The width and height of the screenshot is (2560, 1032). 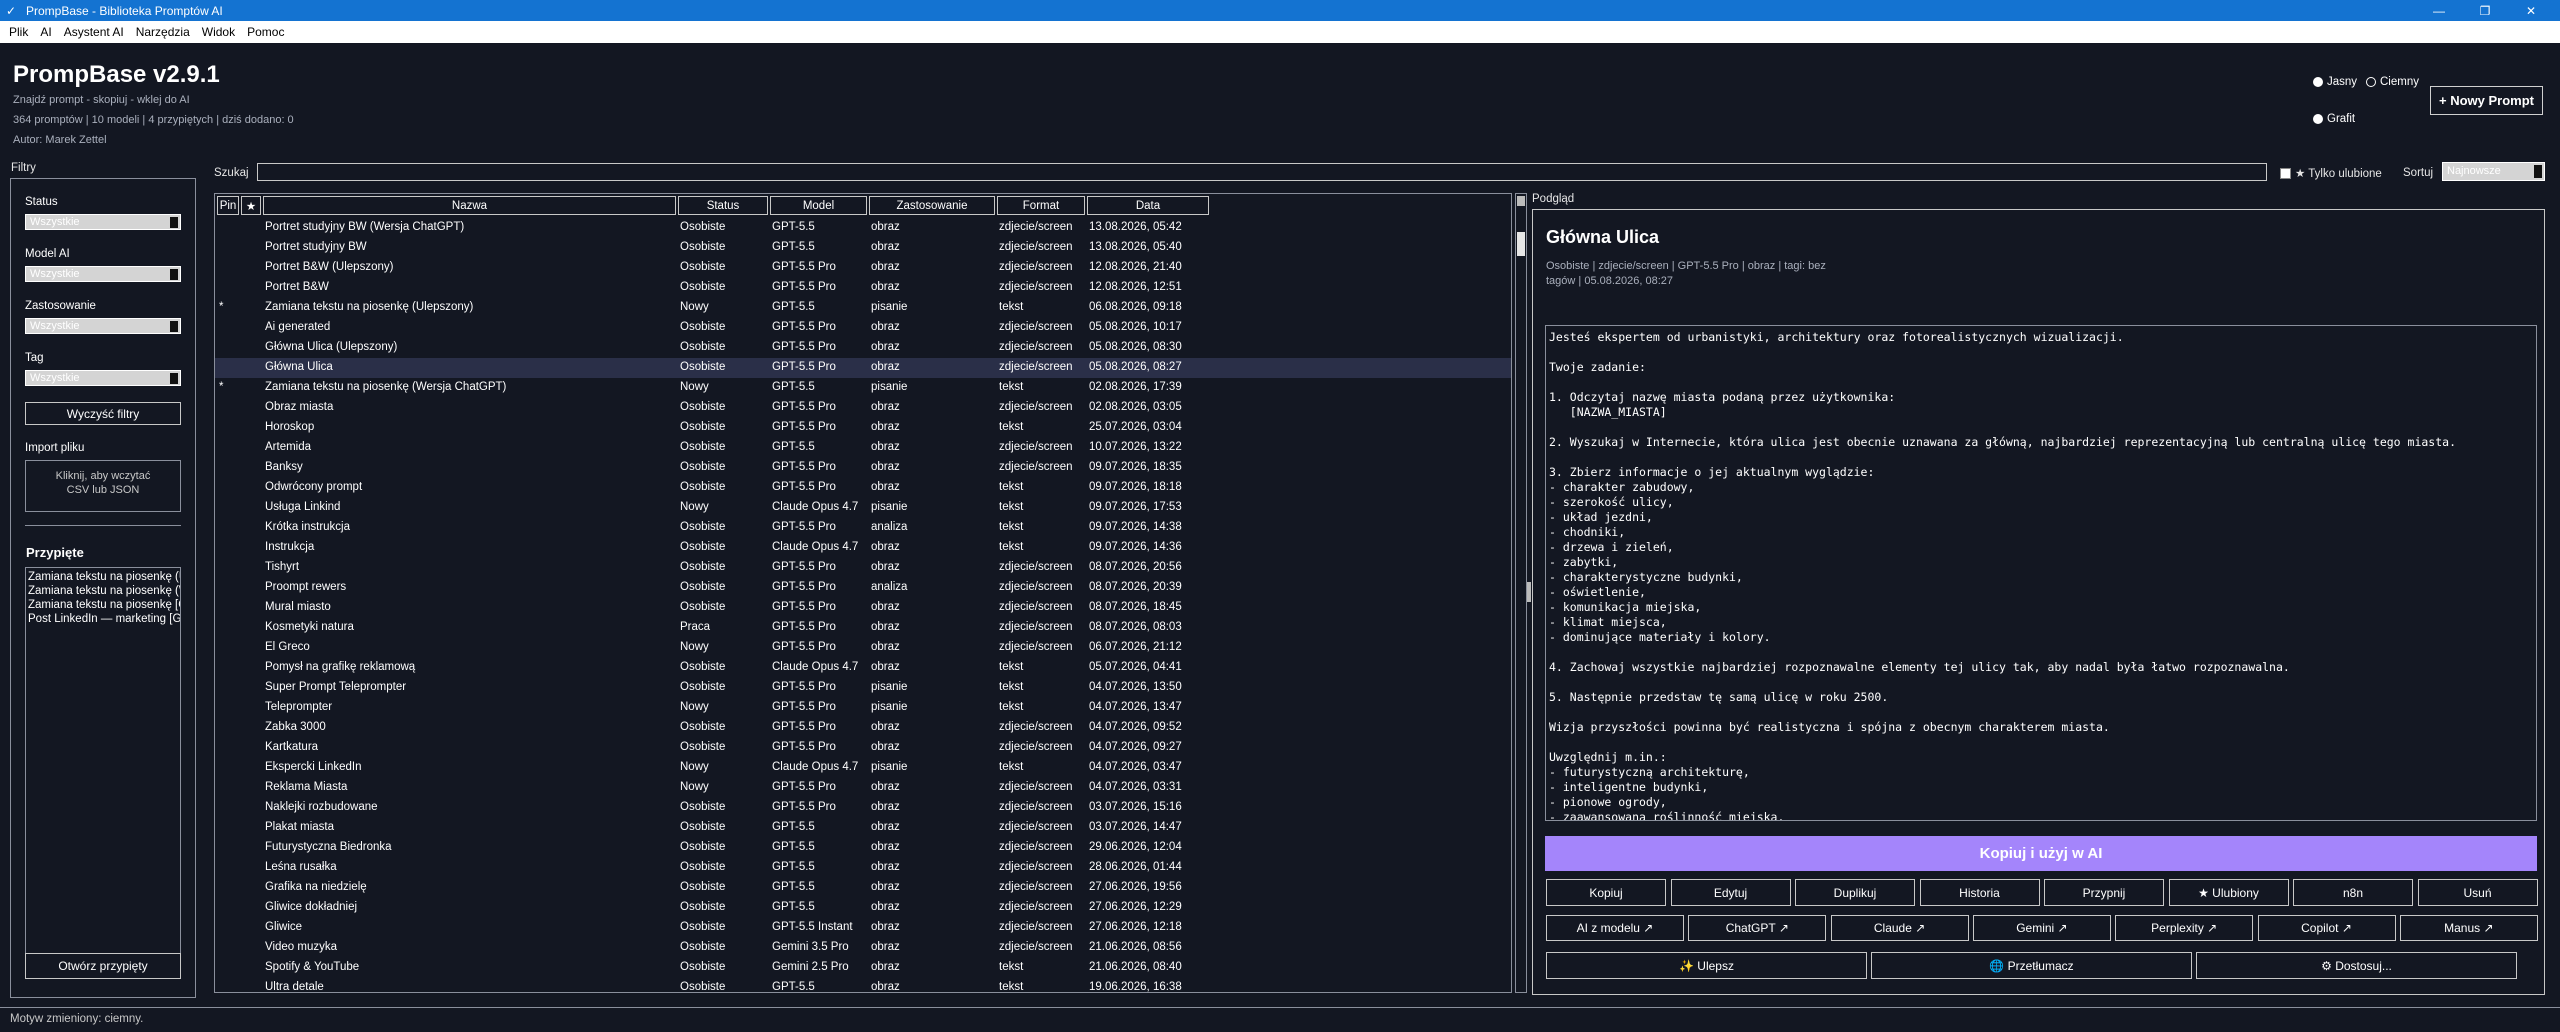 I want to click on col-pin: Pin, so click(x=228, y=205).